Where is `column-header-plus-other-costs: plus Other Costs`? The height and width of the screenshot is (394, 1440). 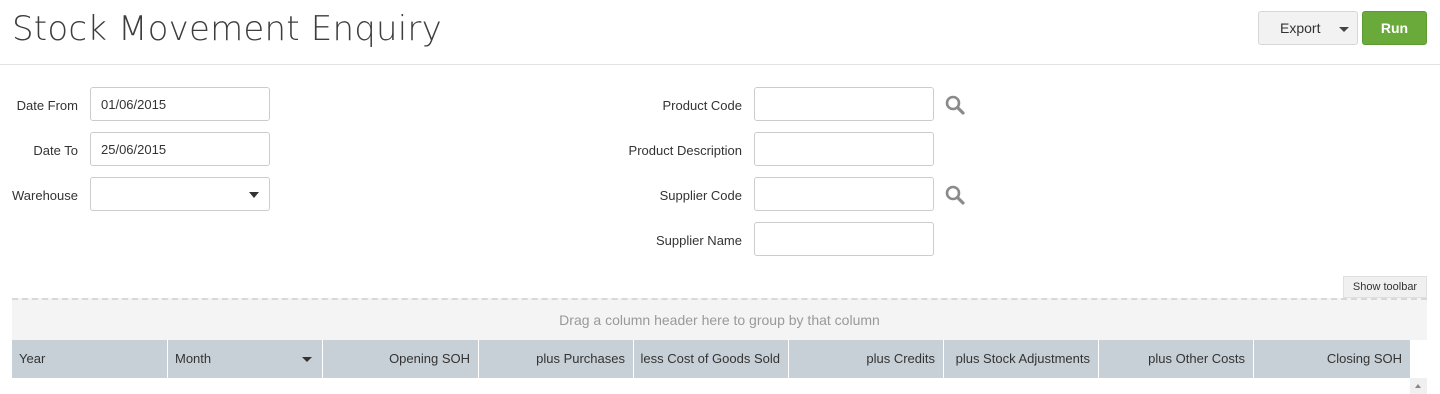
column-header-plus-other-costs: plus Other Costs is located at coordinates (1176, 359).